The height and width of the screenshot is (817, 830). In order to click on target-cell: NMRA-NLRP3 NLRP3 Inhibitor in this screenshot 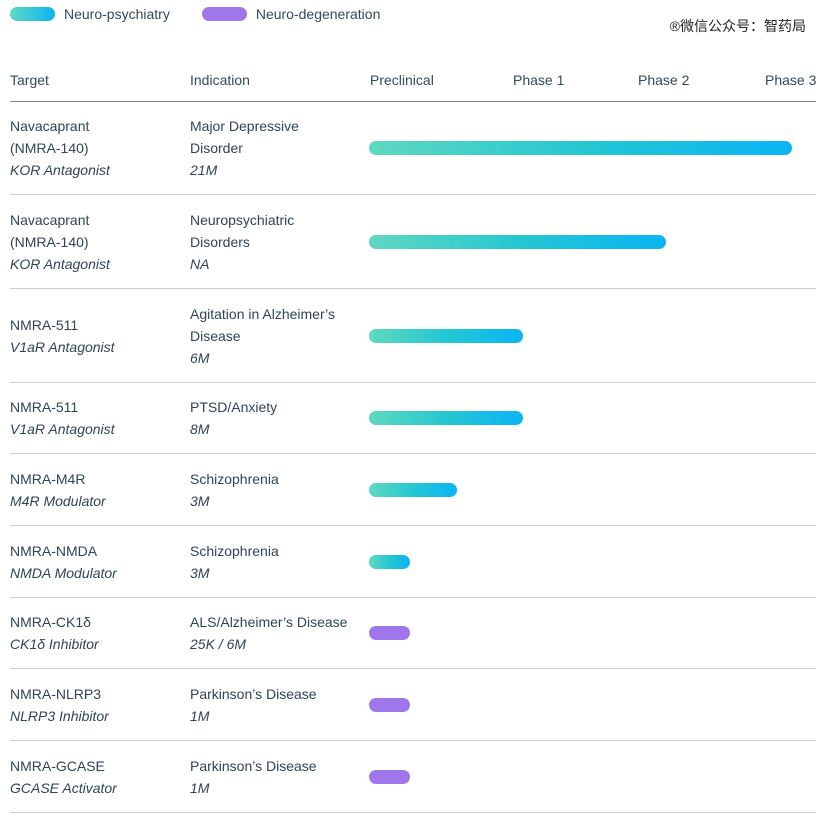, I will do `click(95, 704)`.